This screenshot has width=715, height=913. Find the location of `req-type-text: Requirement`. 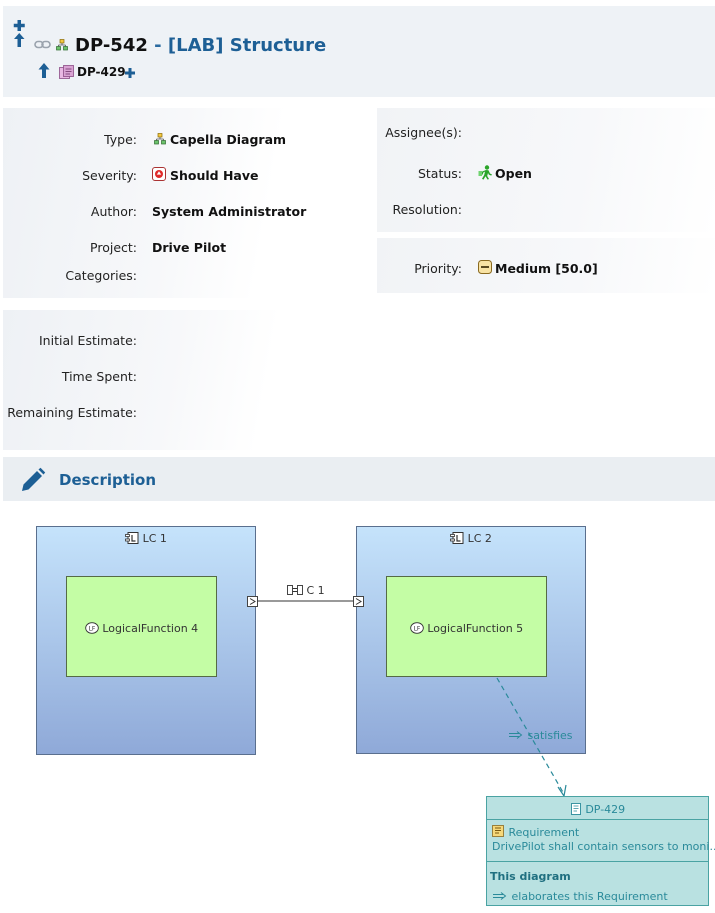

req-type-text: Requirement is located at coordinates (544, 832).